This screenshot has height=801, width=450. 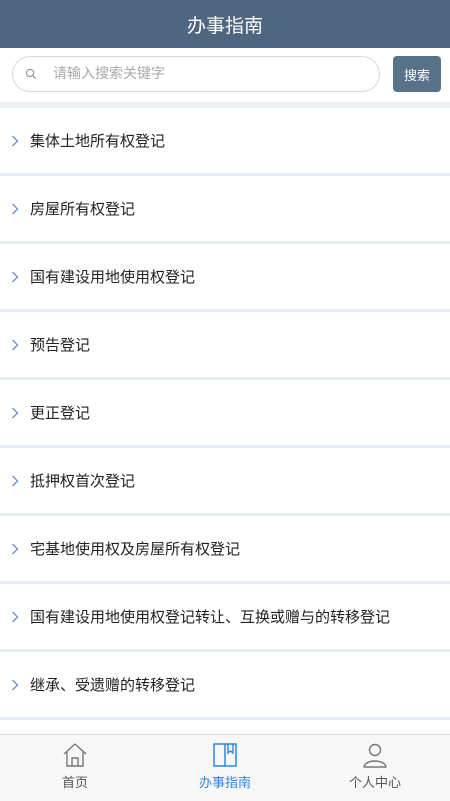 What do you see at coordinates (75, 755) in the screenshot?
I see `home-icon` at bounding box center [75, 755].